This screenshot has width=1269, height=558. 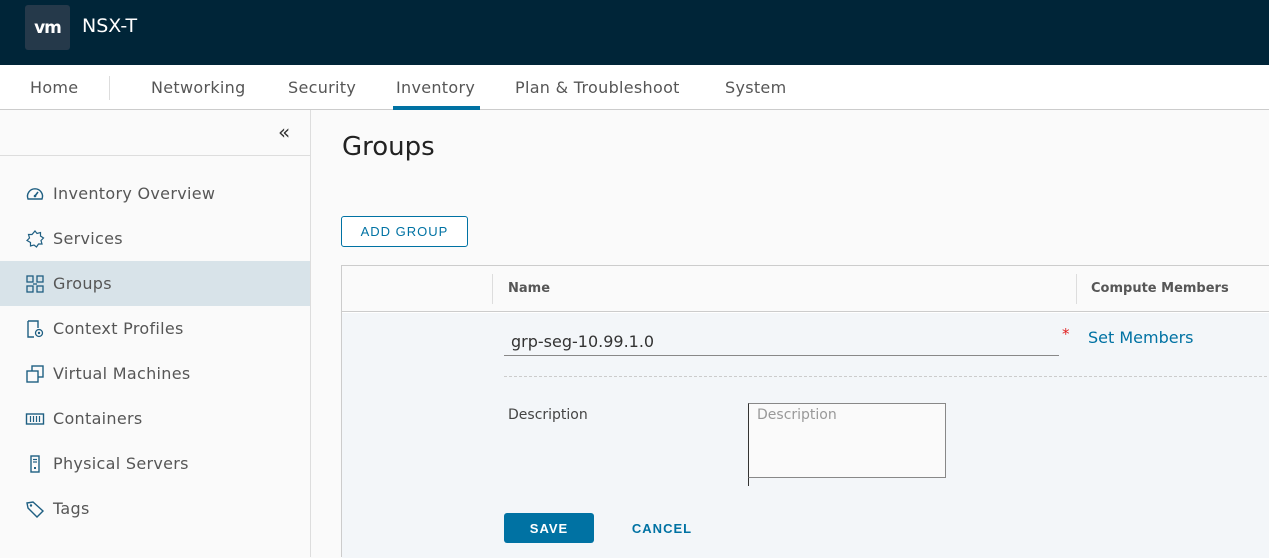 I want to click on sidebar-item-label: Services, so click(x=88, y=238).